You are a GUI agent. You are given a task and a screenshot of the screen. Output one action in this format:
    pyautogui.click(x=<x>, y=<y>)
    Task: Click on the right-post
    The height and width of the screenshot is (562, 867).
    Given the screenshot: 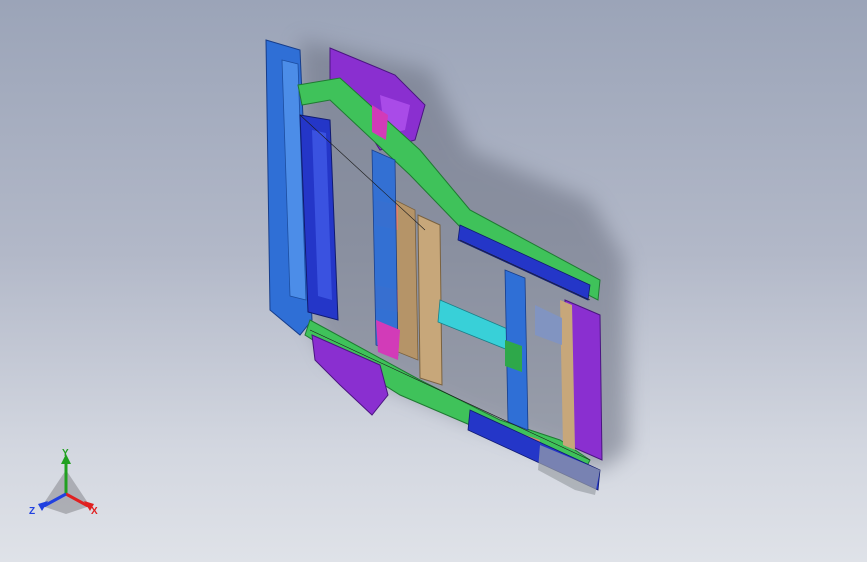 What is the action you would take?
    pyautogui.click(x=516, y=350)
    